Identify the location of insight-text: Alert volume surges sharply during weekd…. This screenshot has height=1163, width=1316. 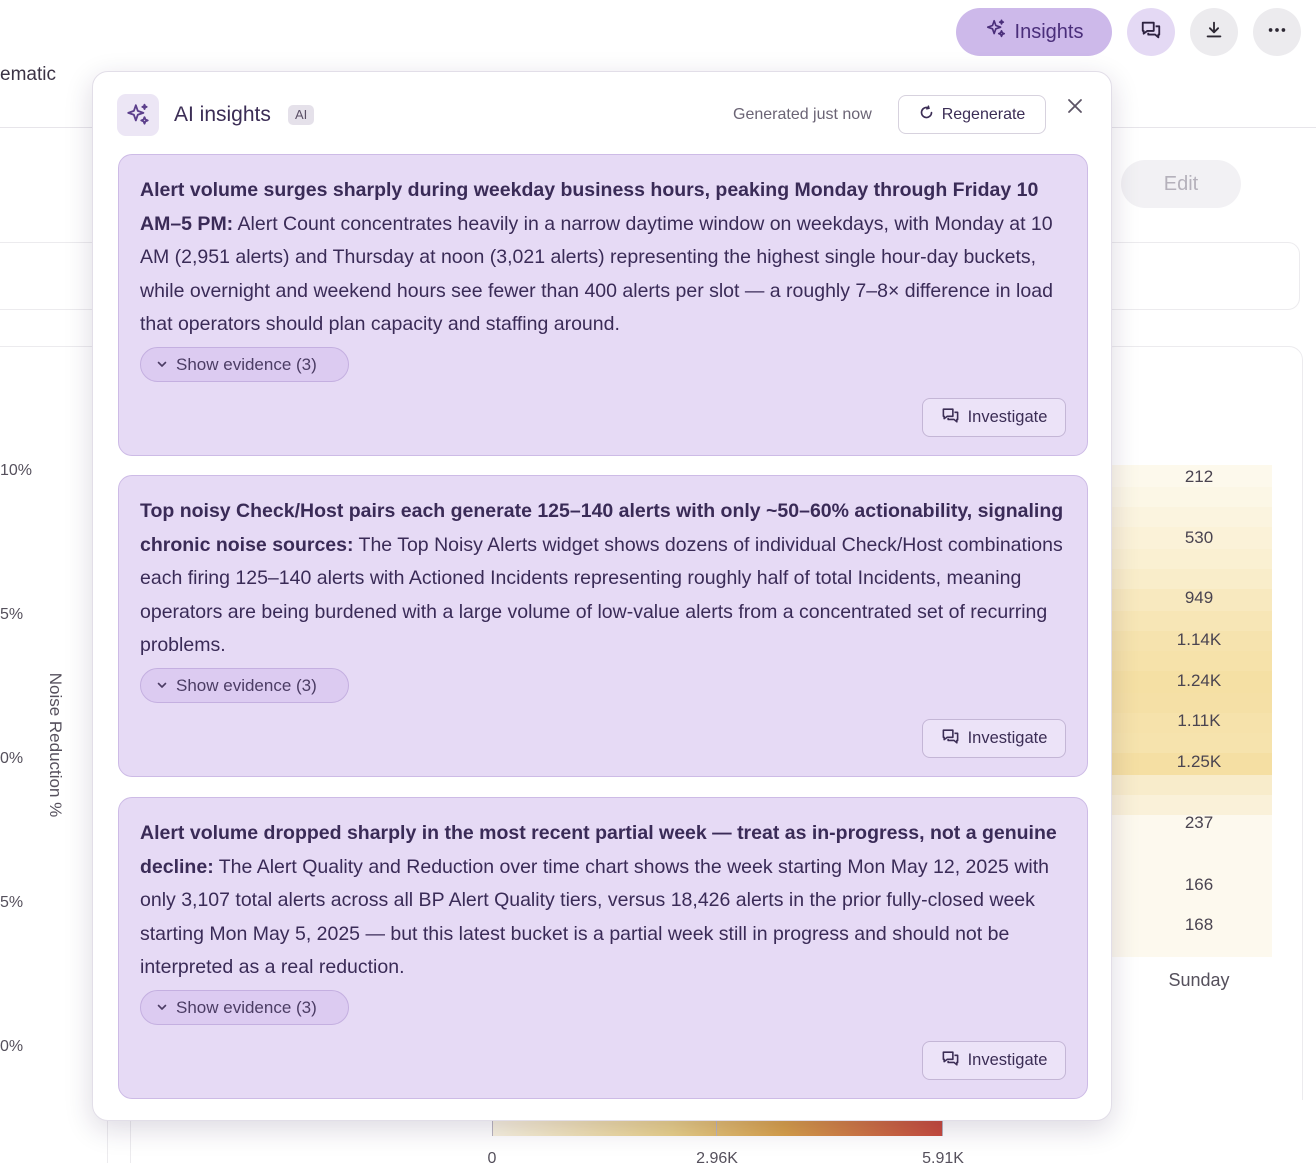
(602, 258).